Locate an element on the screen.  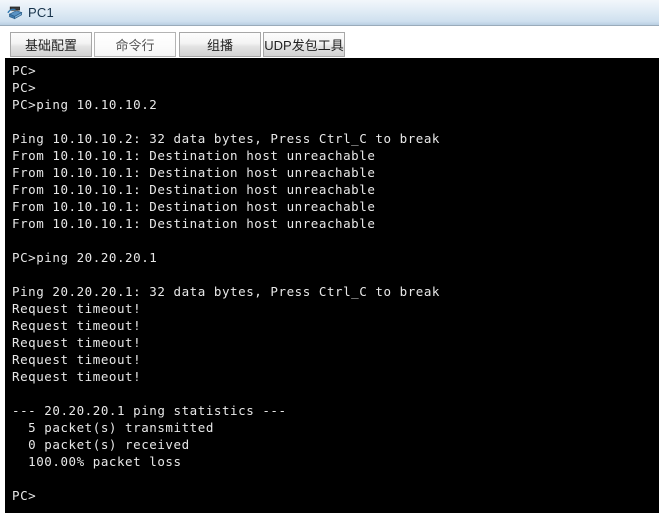
terminal-line: --- 20.20.20.1 ping statistics --- is located at coordinates (149, 410).